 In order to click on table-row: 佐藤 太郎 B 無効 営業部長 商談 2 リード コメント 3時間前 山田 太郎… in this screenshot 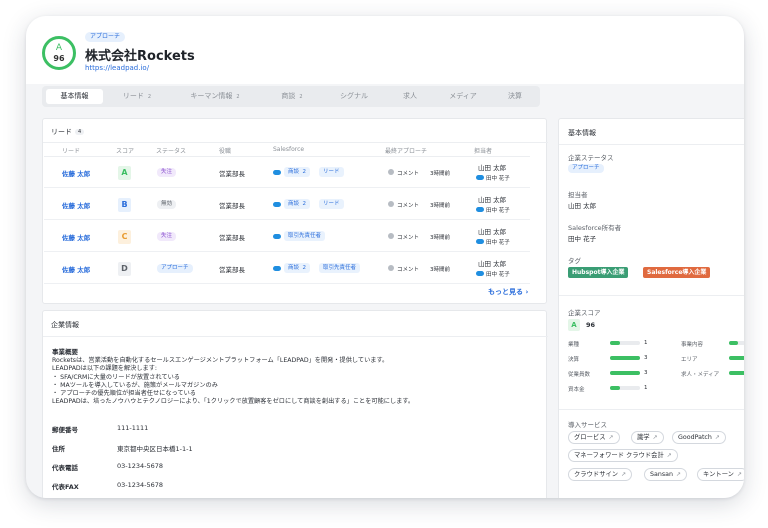, I will do `click(287, 204)`.